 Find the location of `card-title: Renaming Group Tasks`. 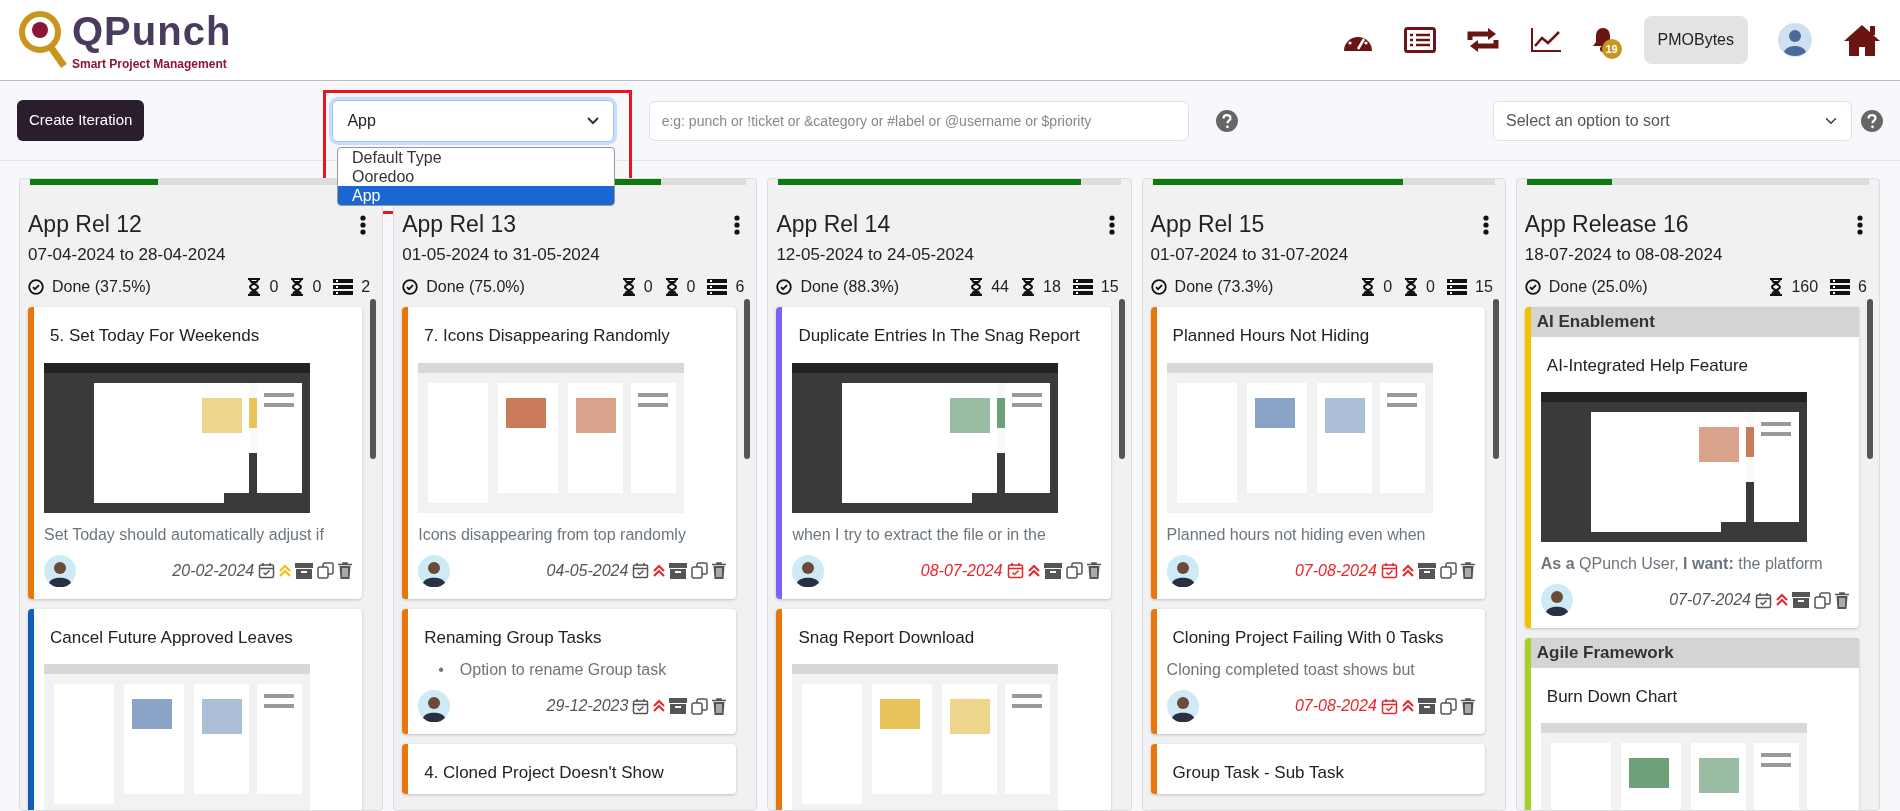

card-title: Renaming Group Tasks is located at coordinates (513, 637).